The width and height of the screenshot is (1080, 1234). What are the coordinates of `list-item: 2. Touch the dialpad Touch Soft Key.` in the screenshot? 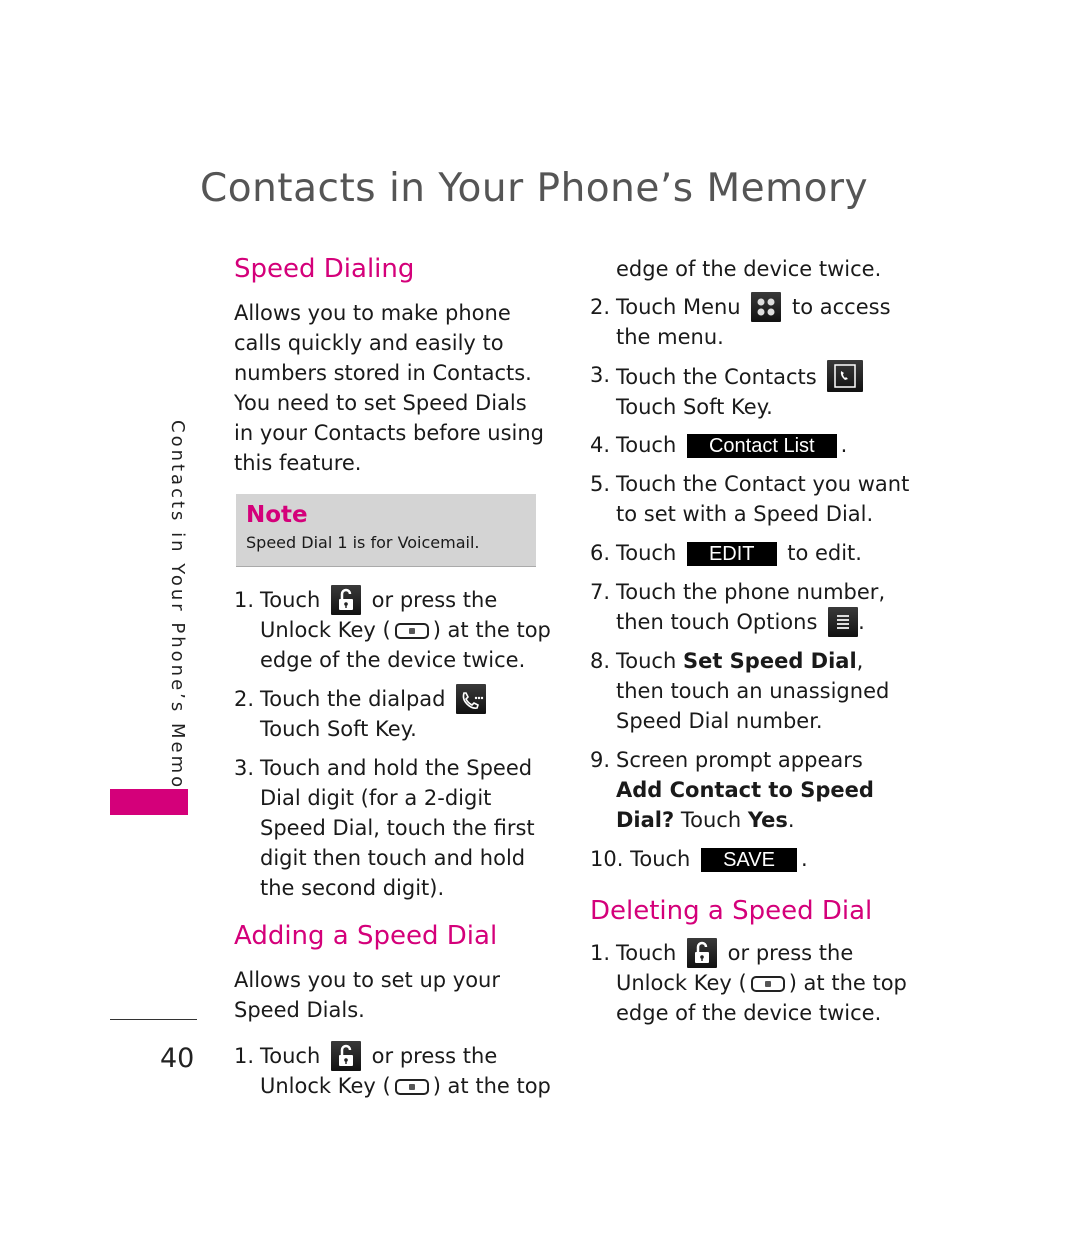 It's located at (394, 714).